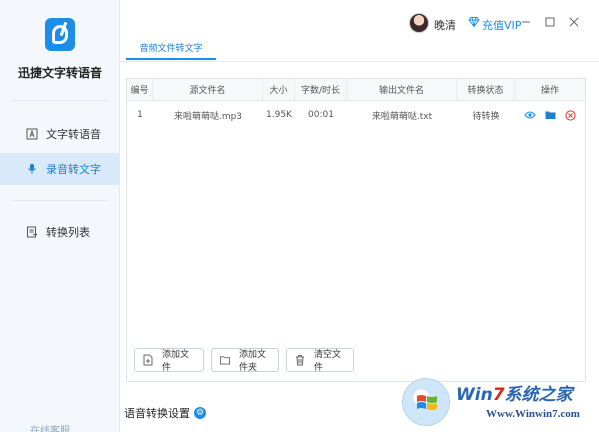 The height and width of the screenshot is (432, 599). What do you see at coordinates (570, 115) in the screenshot?
I see `delete-icon` at bounding box center [570, 115].